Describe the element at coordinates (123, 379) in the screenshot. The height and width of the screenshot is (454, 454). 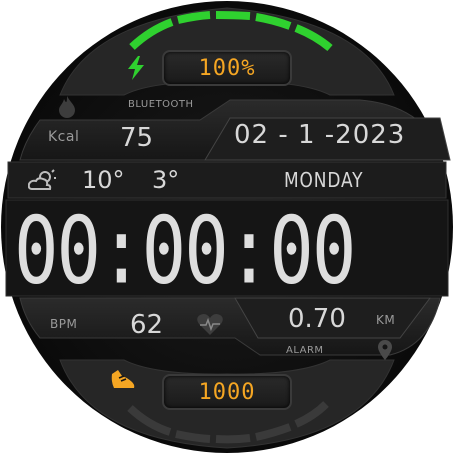
I see `shoe-icon` at that location.